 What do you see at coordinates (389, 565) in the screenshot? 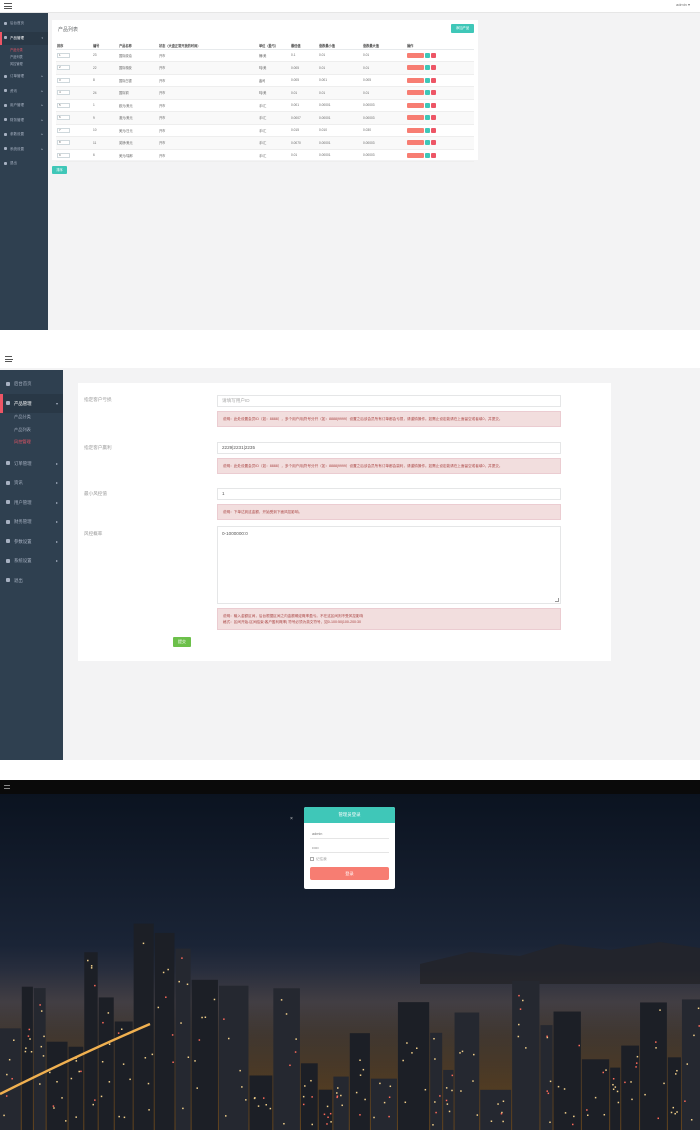
I see `risk-probability-textarea: 0-1000000:0` at bounding box center [389, 565].